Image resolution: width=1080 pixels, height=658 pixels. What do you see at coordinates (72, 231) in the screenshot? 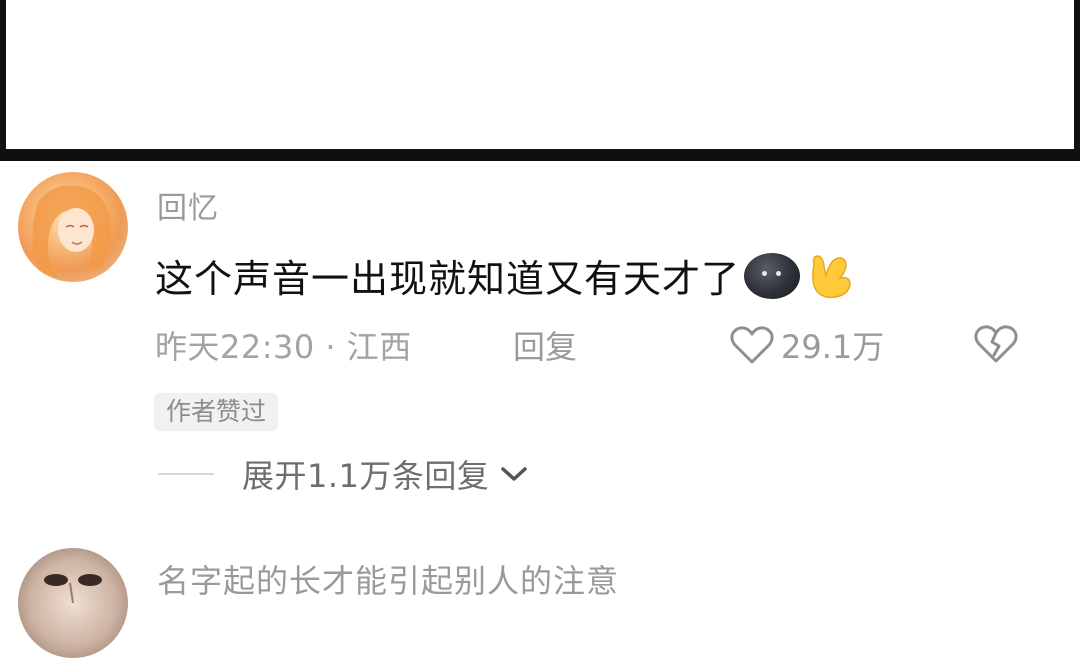
I see `avatar-illustration-icon` at bounding box center [72, 231].